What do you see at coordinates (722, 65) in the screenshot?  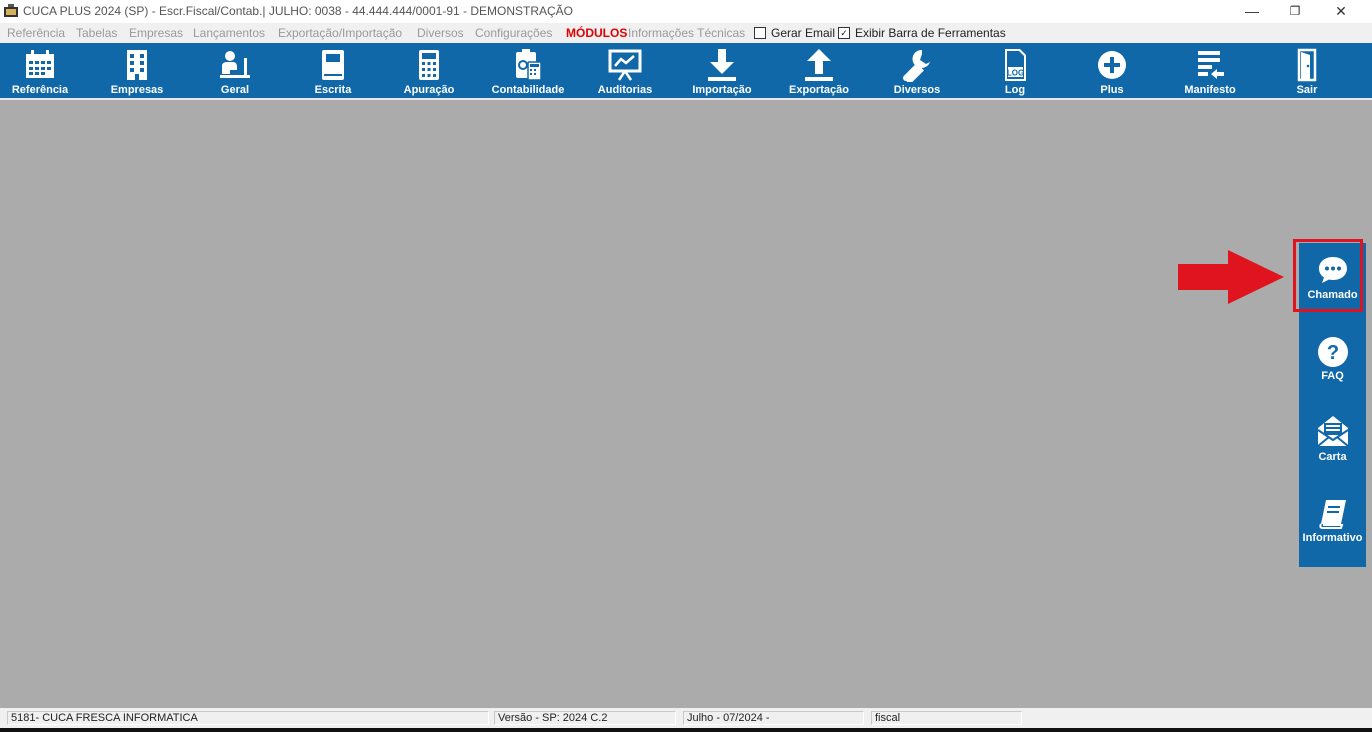 I see `download-icon` at bounding box center [722, 65].